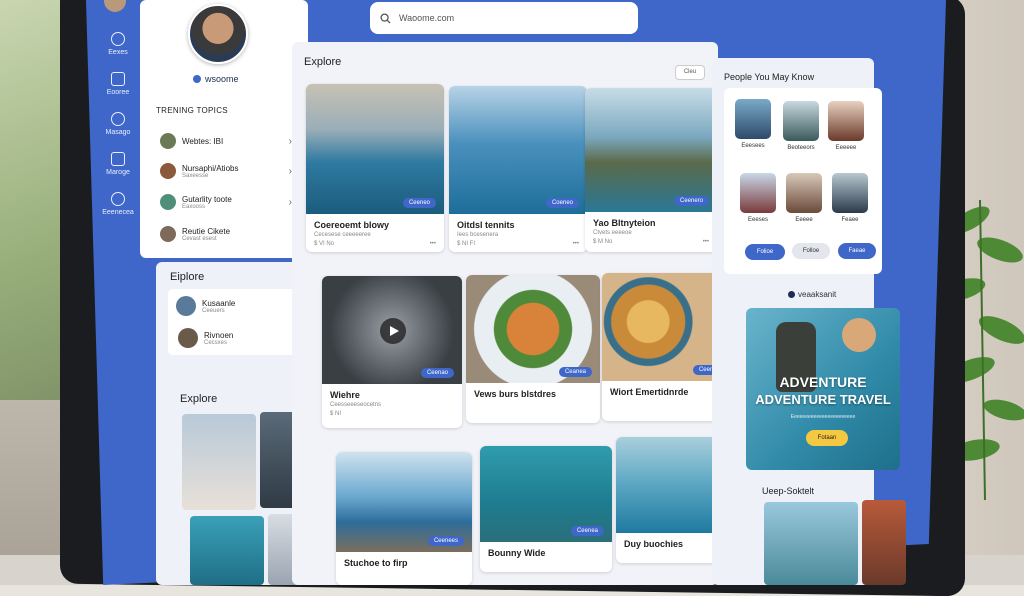 The width and height of the screenshot is (1024, 596). Describe the element at coordinates (226, 171) in the screenshot. I see `trending-item: Nursaphi/Atiobs Saxeesse ›` at that location.